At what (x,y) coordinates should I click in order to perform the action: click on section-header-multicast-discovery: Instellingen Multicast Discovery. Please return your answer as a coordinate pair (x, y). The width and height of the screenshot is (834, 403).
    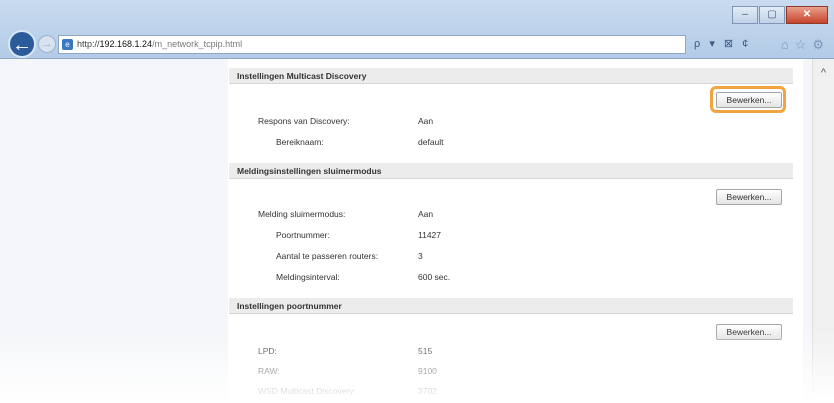
    Looking at the image, I should click on (511, 76).